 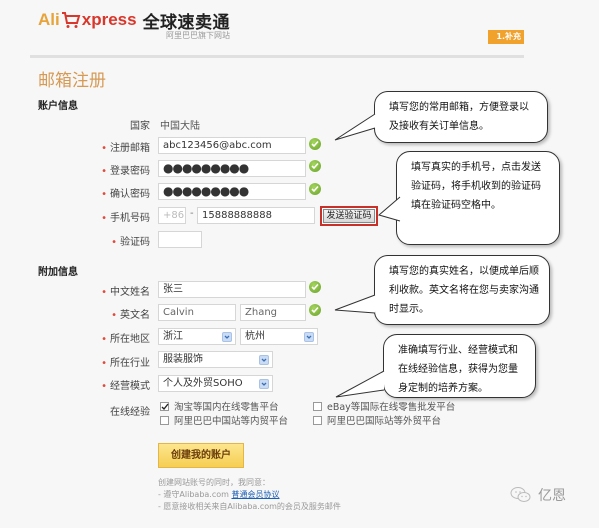 What do you see at coordinates (197, 312) in the screenshot?
I see `first-name-input: Calvin` at bounding box center [197, 312].